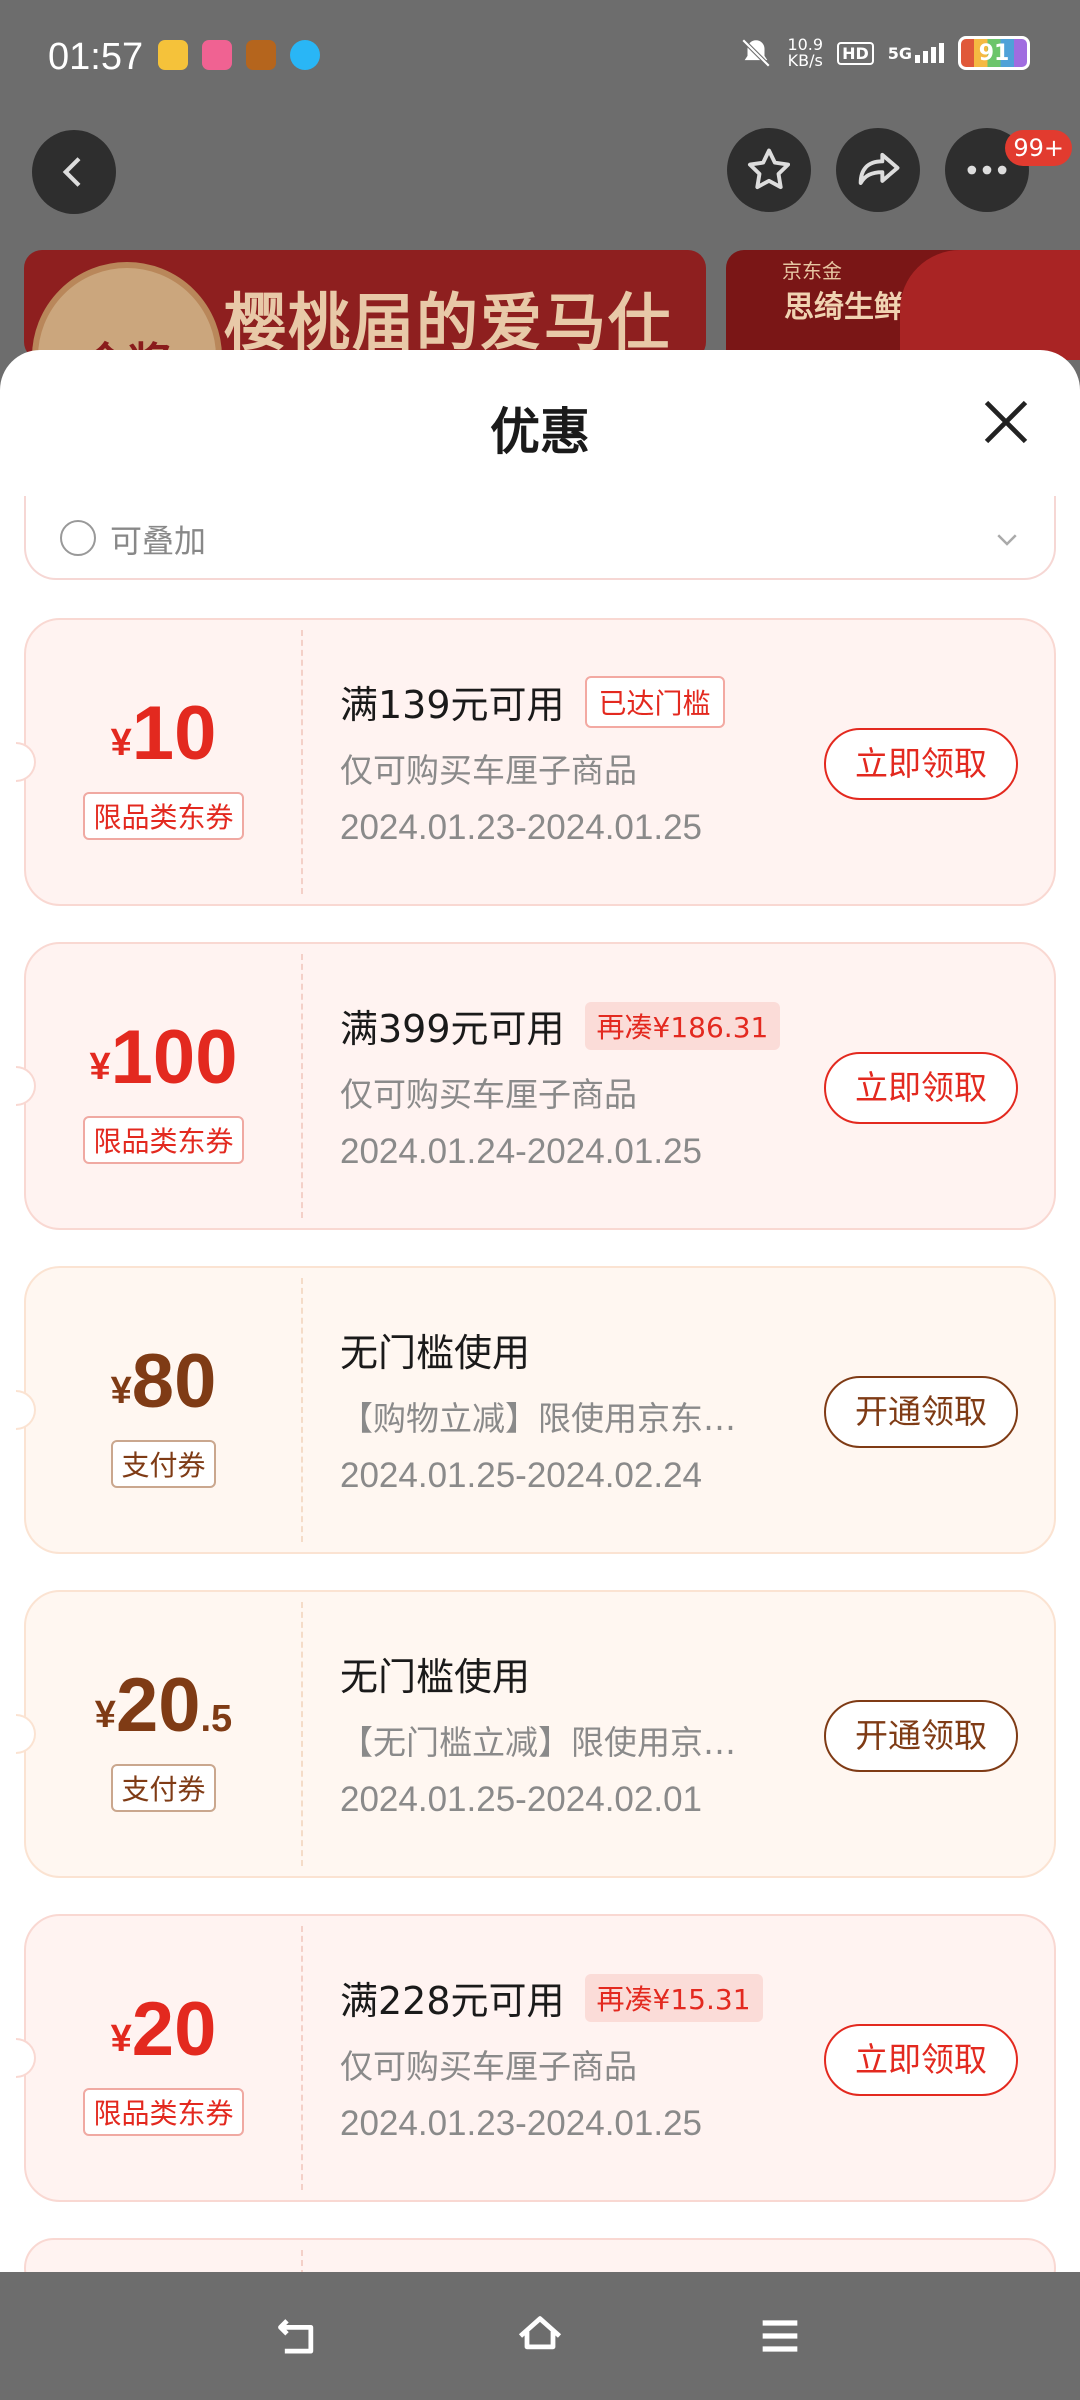 Image resolution: width=1080 pixels, height=2400 pixels. I want to click on net-speed: 10.9 KB/s, so click(805, 53).